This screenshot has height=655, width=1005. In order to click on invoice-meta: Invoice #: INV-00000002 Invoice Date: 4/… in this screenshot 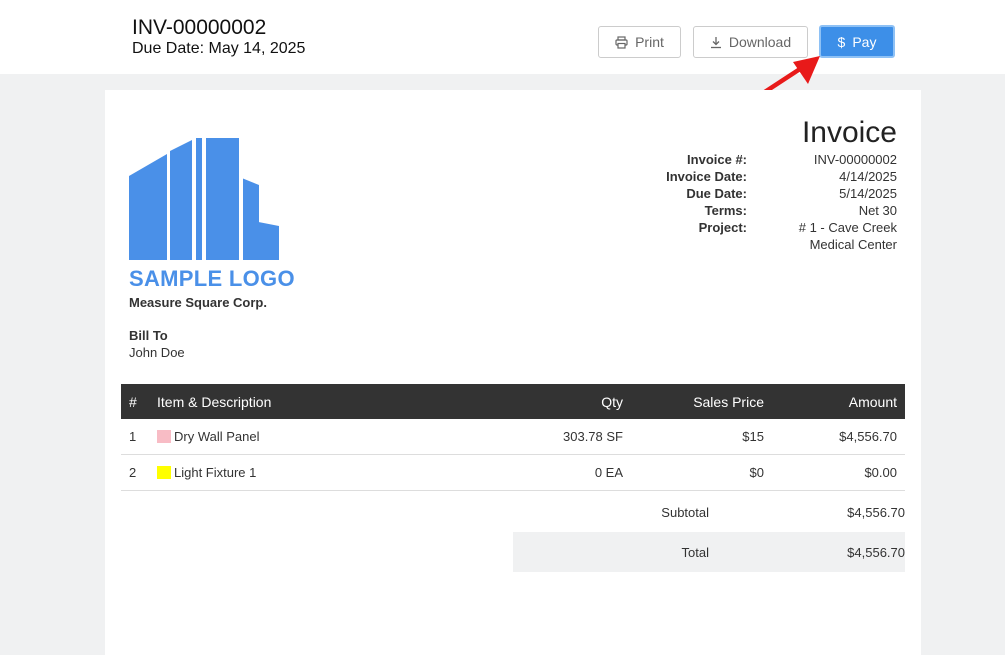, I will do `click(751, 202)`.